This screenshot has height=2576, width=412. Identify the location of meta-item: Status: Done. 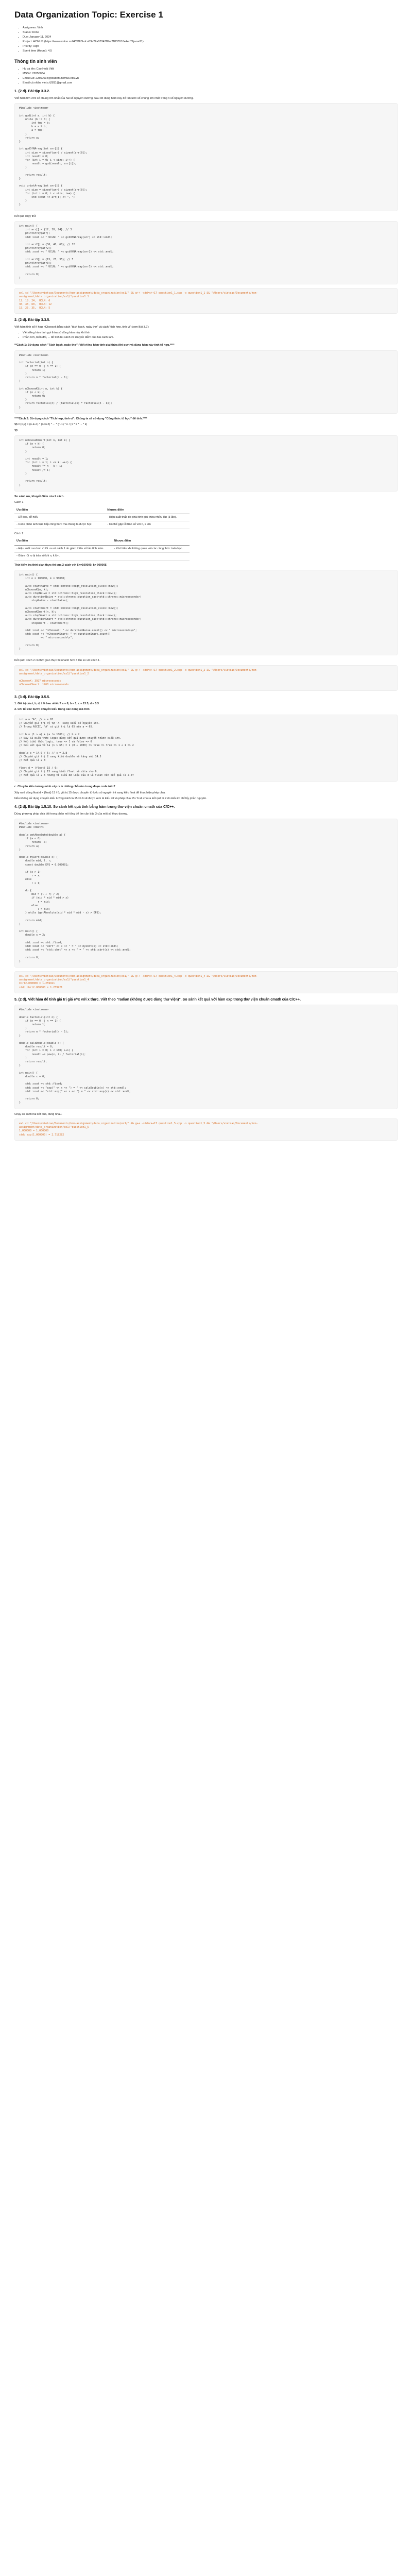
(210, 33).